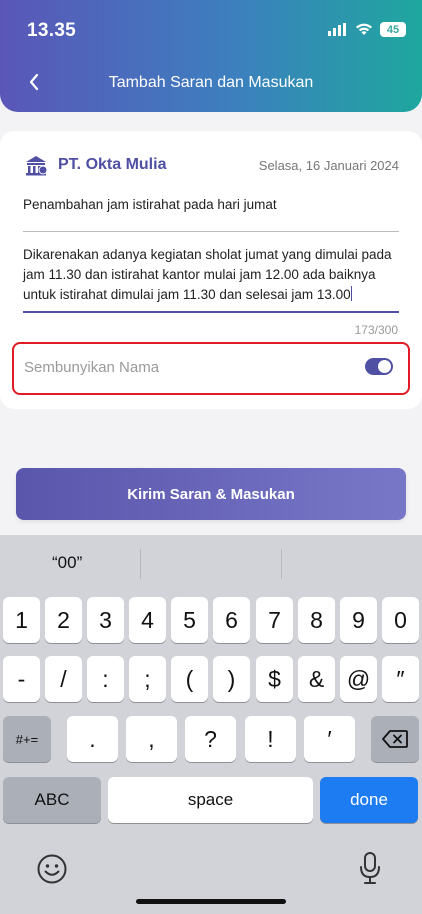  What do you see at coordinates (211, 56) in the screenshot?
I see `app-header: 13.35 45 Tambah Saran dan Masukan` at bounding box center [211, 56].